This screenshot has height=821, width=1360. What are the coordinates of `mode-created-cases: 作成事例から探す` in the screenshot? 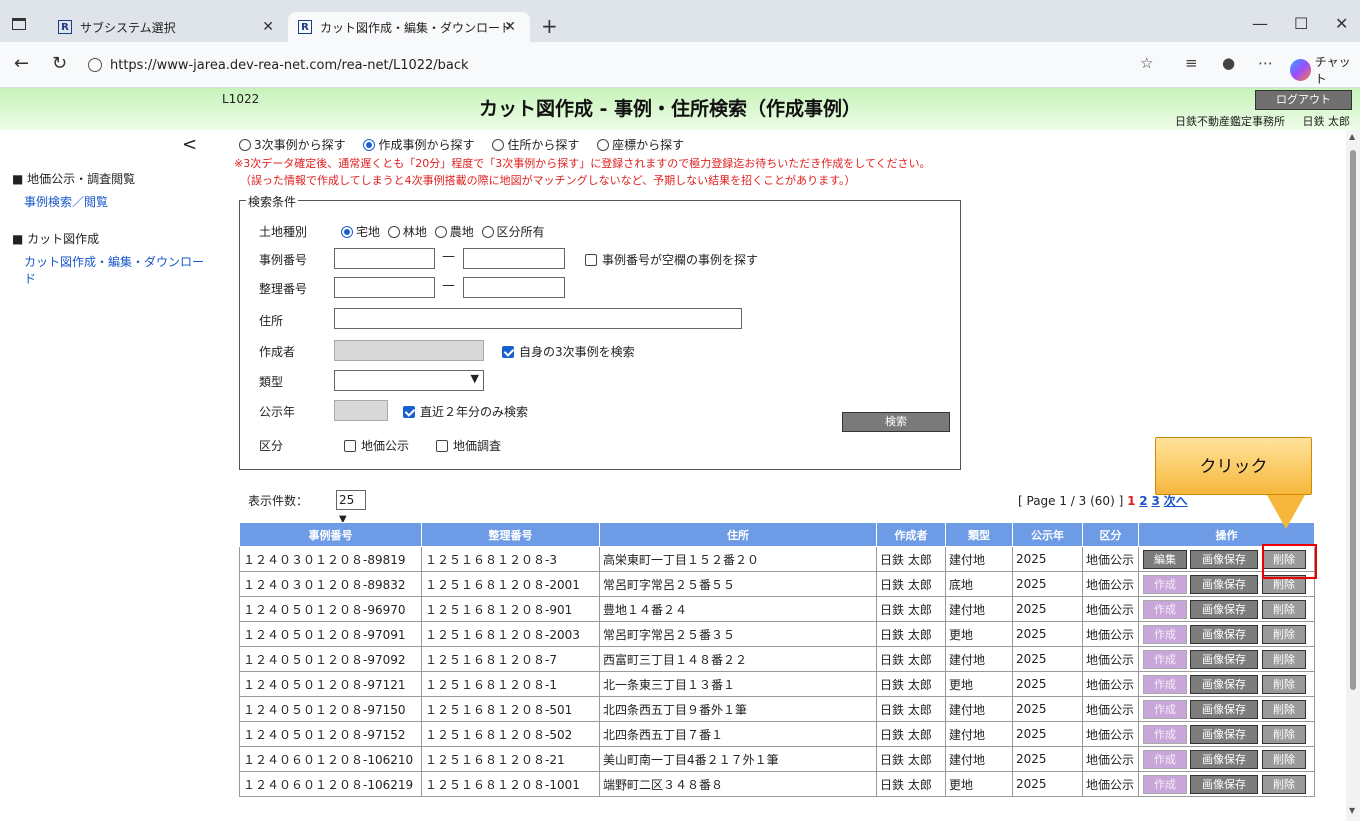 It's located at (418, 145).